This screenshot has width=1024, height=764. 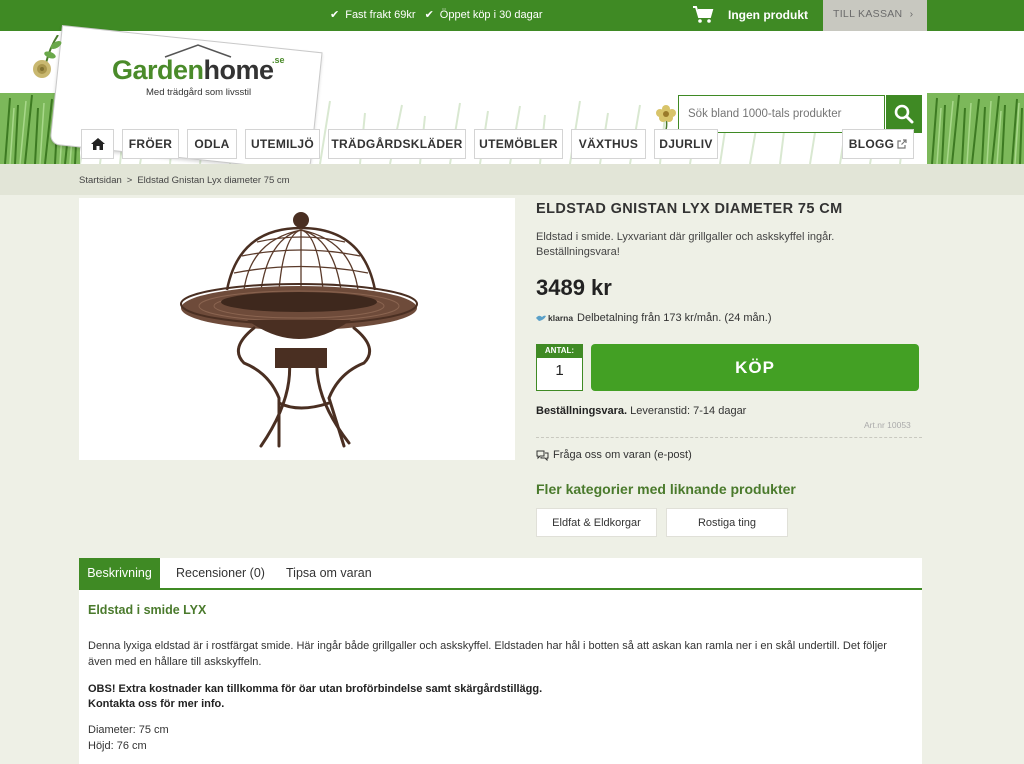 I want to click on cart-button: Ingen produkt, so click(x=750, y=15).